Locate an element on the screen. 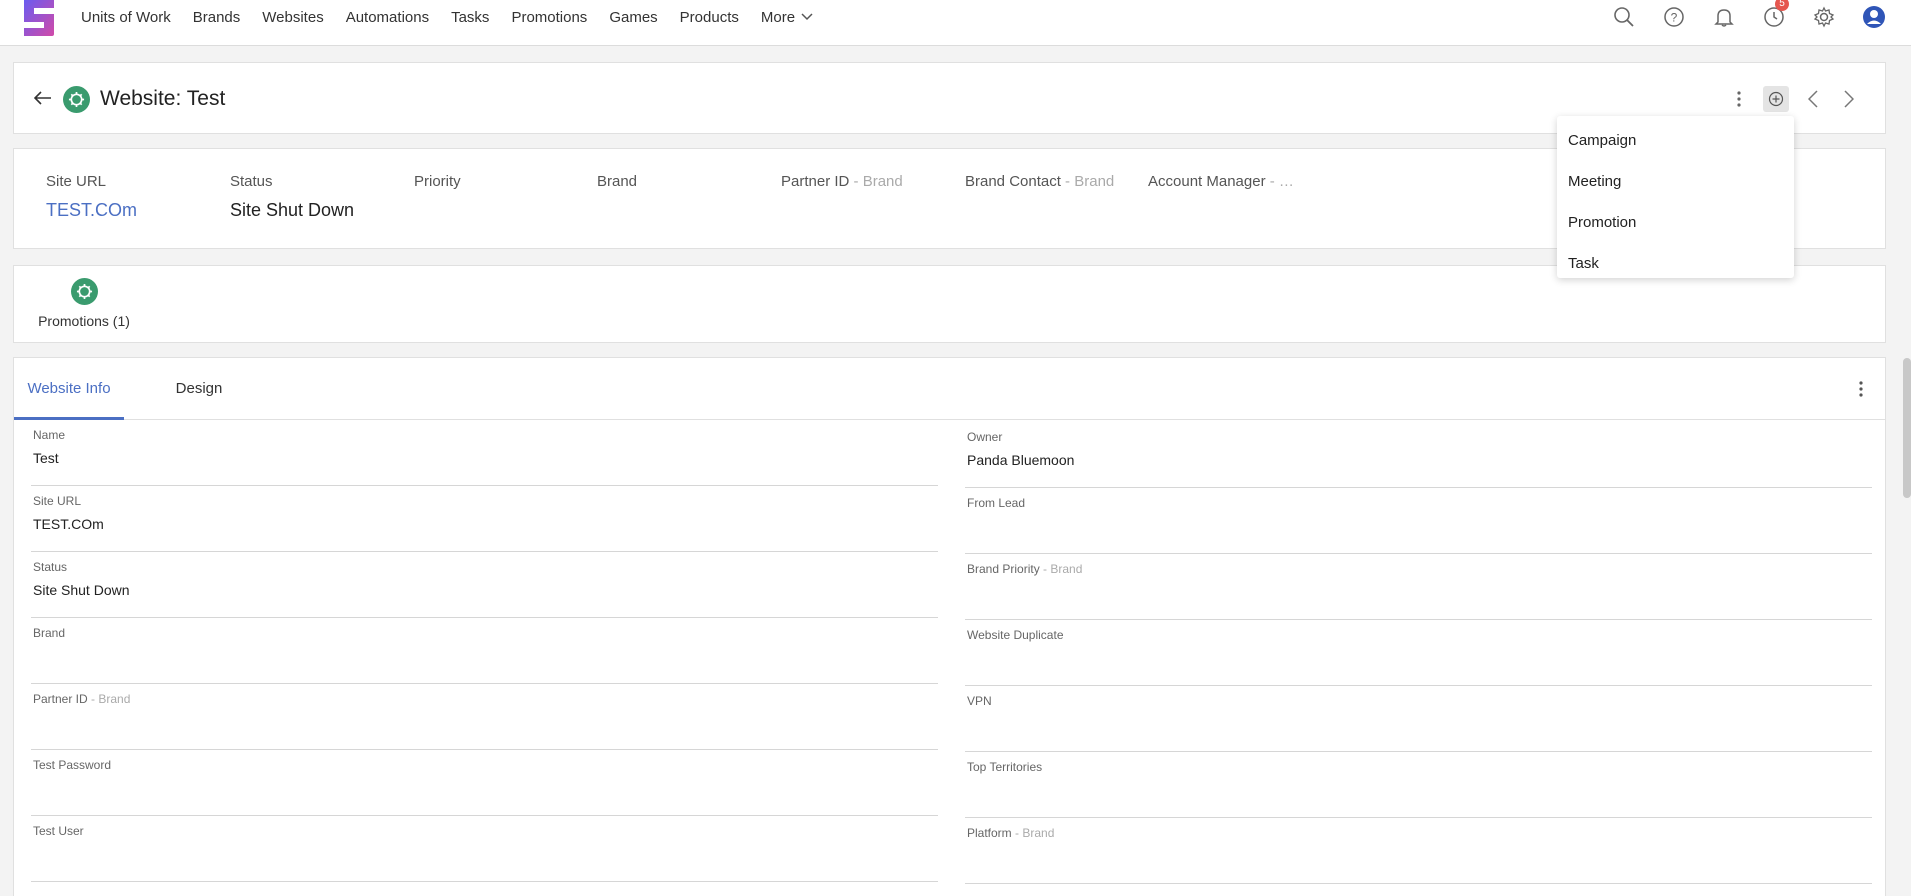 This screenshot has width=1911, height=896. website-record-icon is located at coordinates (76, 99).